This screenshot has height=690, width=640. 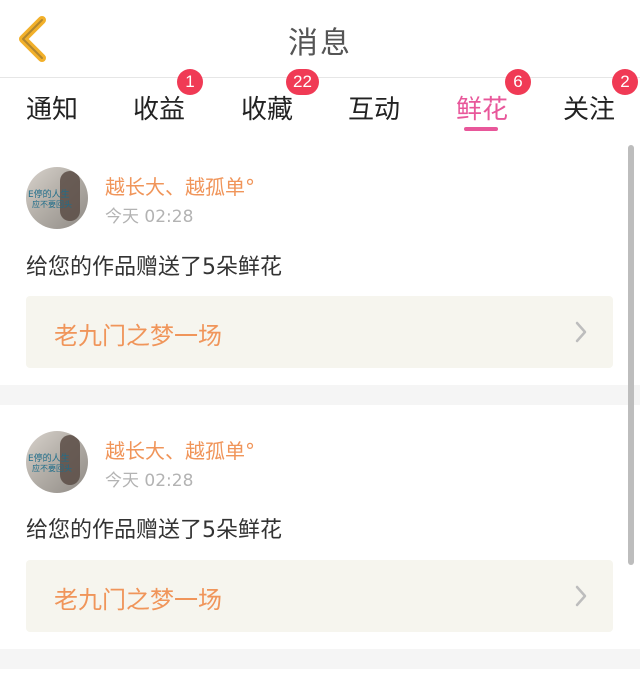 What do you see at coordinates (482, 110) in the screenshot?
I see `tab-label: 鲜花` at bounding box center [482, 110].